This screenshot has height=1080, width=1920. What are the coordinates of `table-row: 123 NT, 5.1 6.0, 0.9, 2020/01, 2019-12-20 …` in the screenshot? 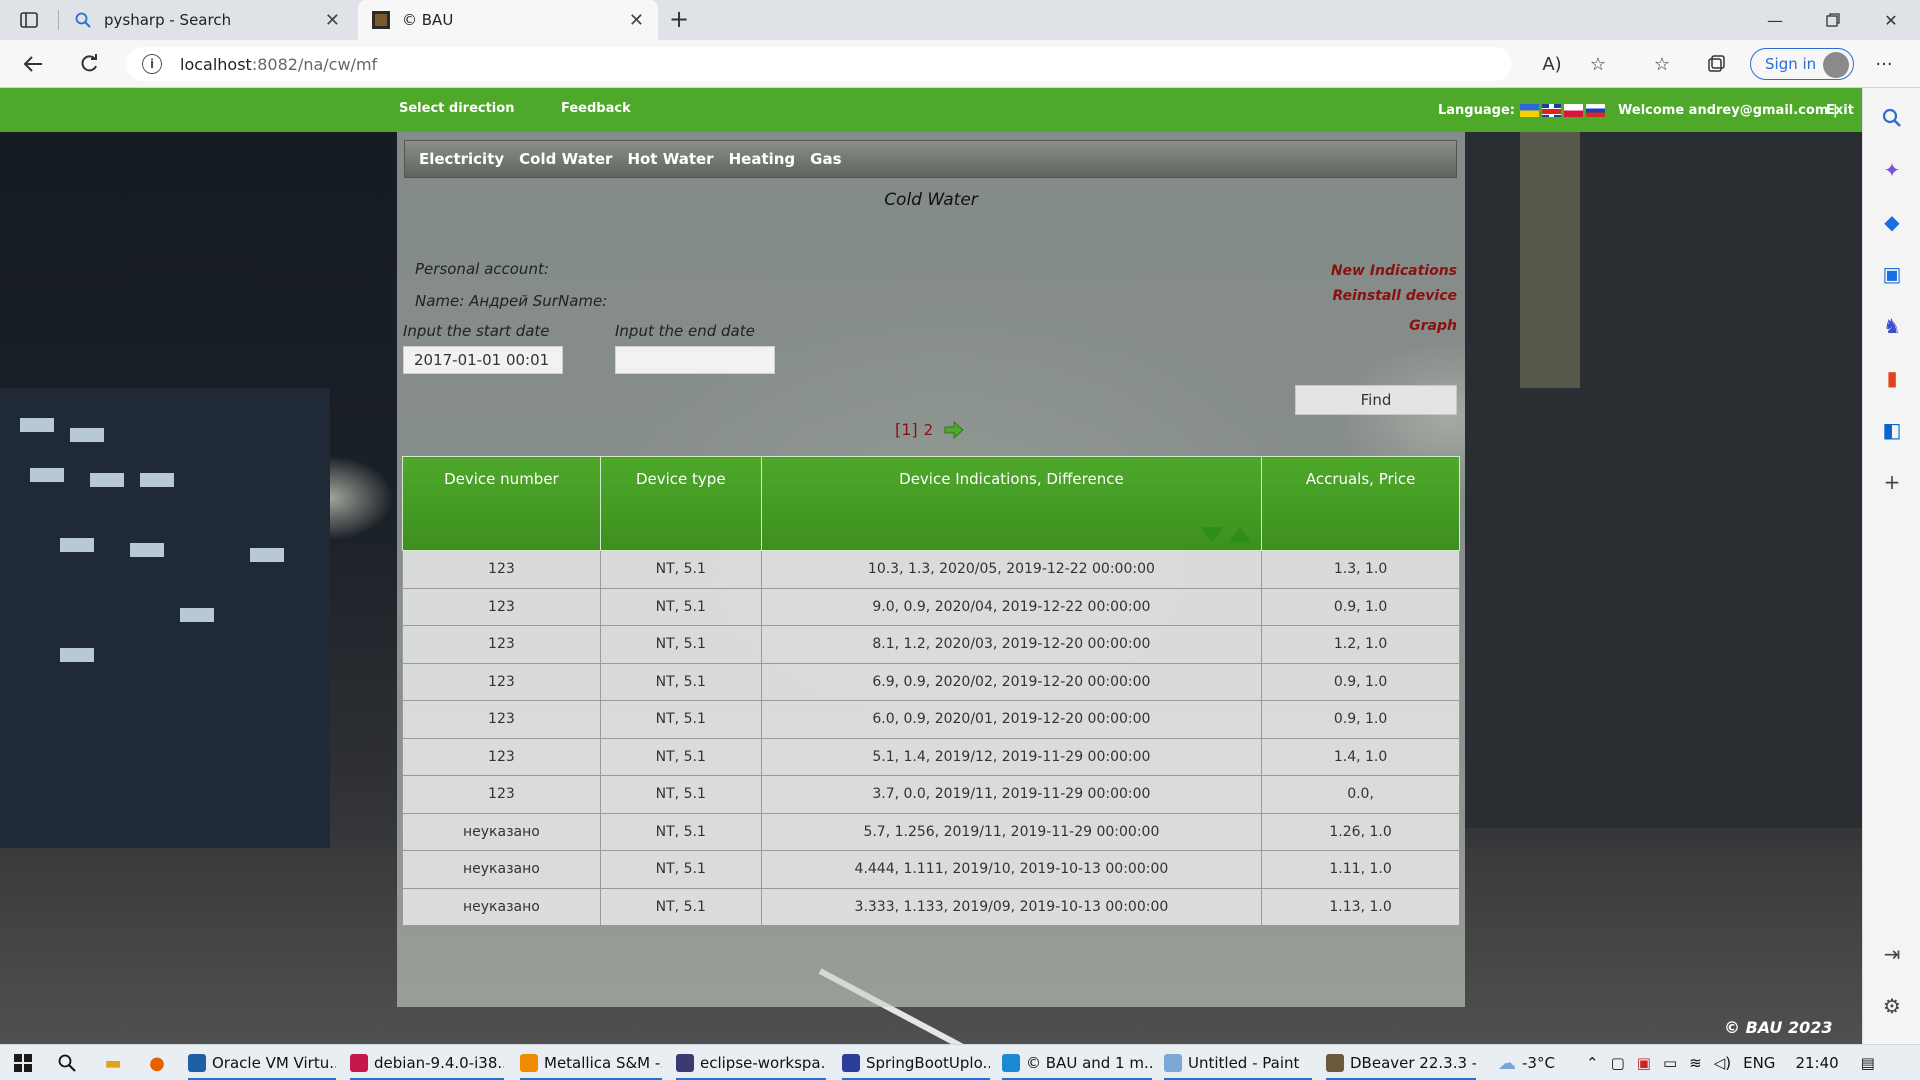 It's located at (931, 719).